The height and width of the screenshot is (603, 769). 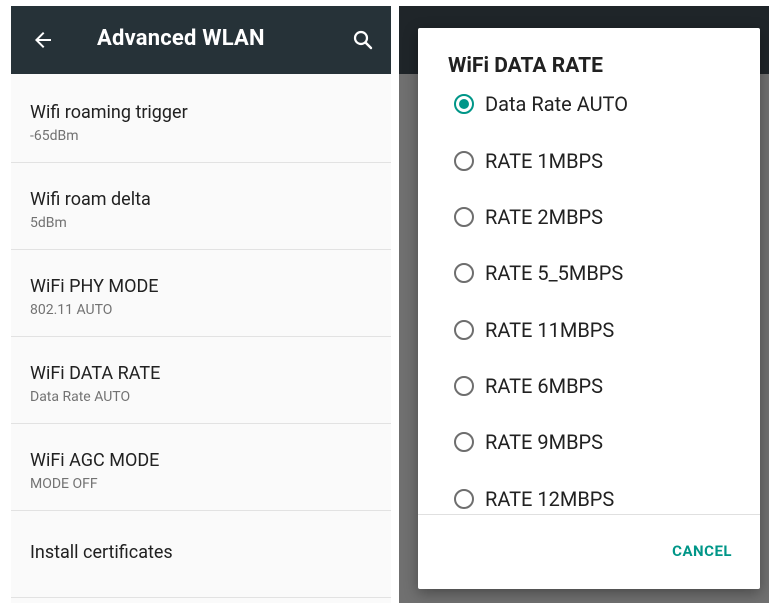 What do you see at coordinates (544, 217) in the screenshot?
I see `option-label: RATE 2MBPS` at bounding box center [544, 217].